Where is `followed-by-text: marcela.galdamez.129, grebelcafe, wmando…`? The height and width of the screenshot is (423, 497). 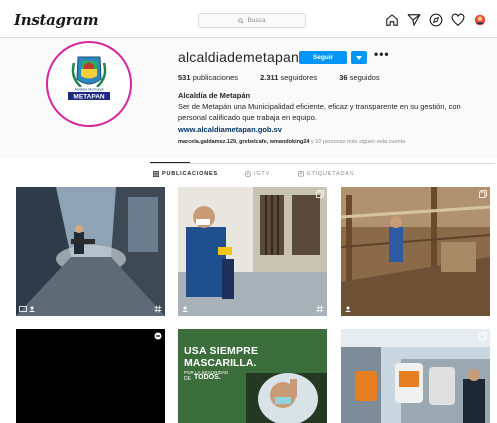 followed-by-text: marcela.galdamez.129, grebelcafe, wmando… is located at coordinates (291, 142).